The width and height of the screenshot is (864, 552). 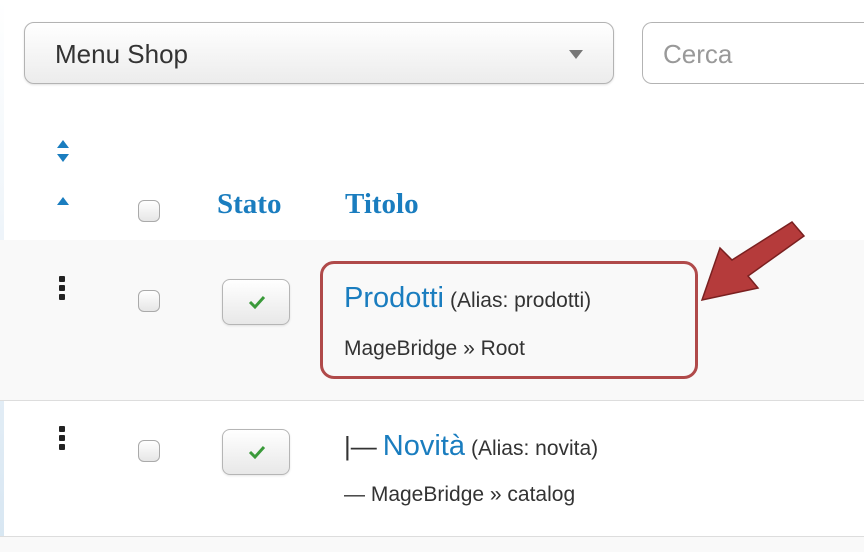 I want to click on row-title: |— Novità (Alias: novita), so click(x=471, y=446).